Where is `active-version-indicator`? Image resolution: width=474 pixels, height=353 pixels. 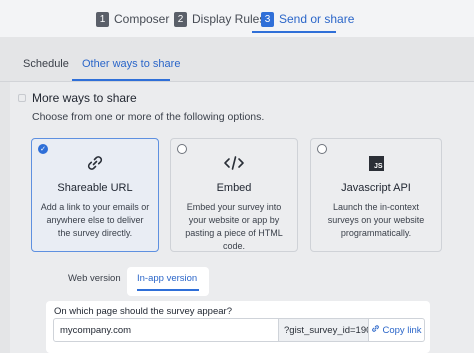
active-version-indicator is located at coordinates (168, 290).